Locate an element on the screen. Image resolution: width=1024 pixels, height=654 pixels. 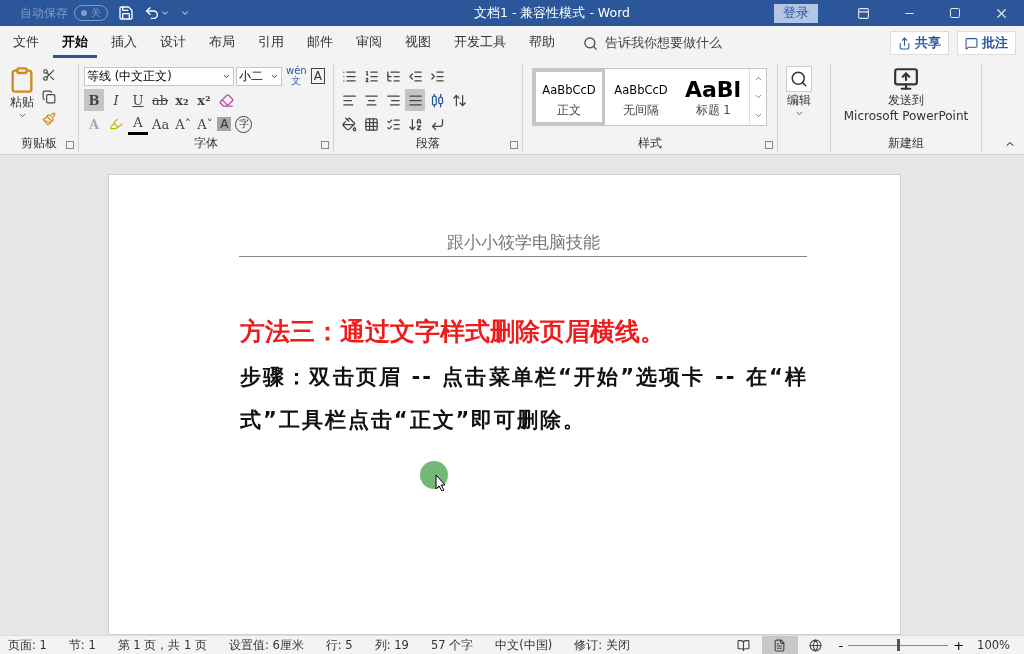
page-icon is located at coordinates (779, 645).